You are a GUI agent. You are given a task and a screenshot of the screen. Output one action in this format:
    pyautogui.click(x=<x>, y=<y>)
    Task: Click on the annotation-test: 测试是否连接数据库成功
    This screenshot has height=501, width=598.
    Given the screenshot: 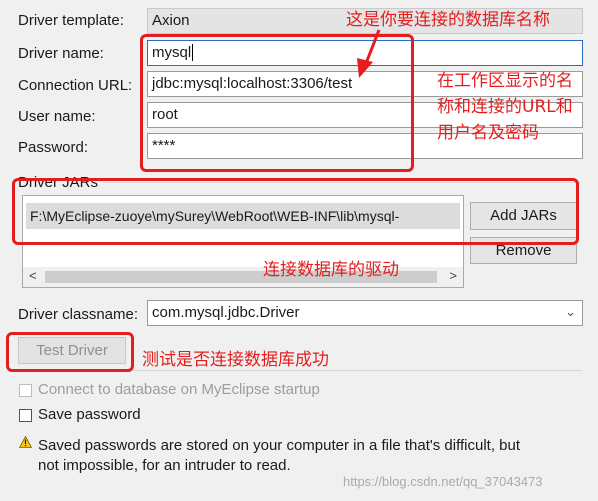 What is the action you would take?
    pyautogui.click(x=235, y=360)
    